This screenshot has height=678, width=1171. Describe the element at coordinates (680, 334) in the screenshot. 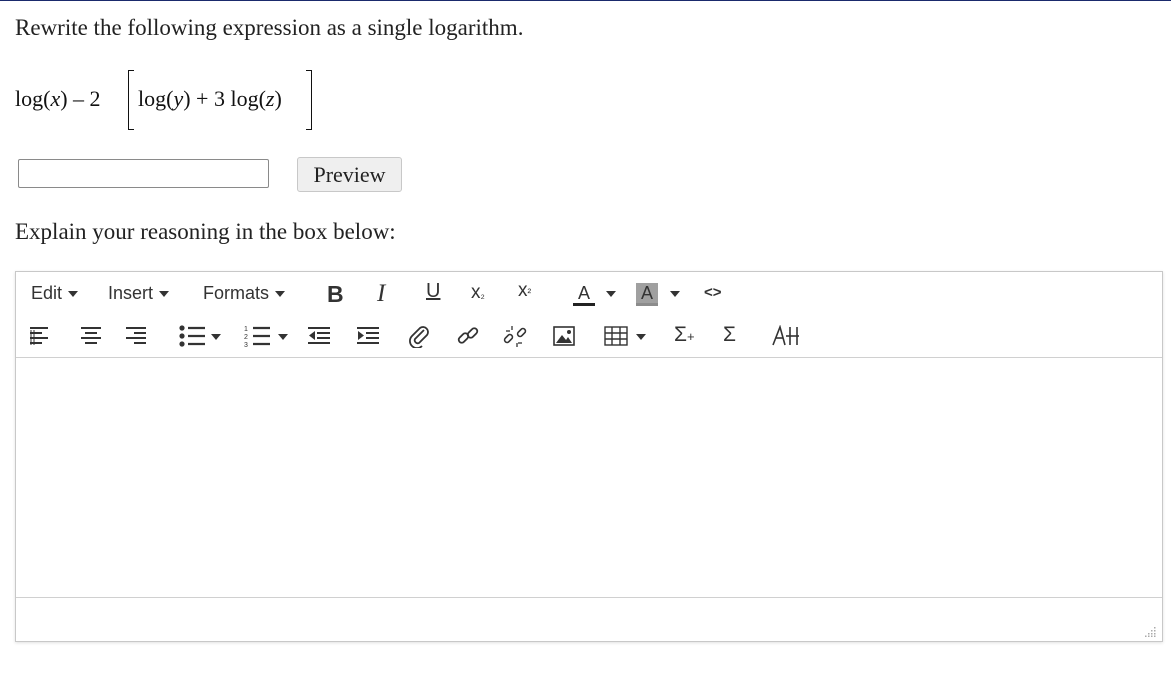

I see `sigma-plus-label: Σ` at that location.